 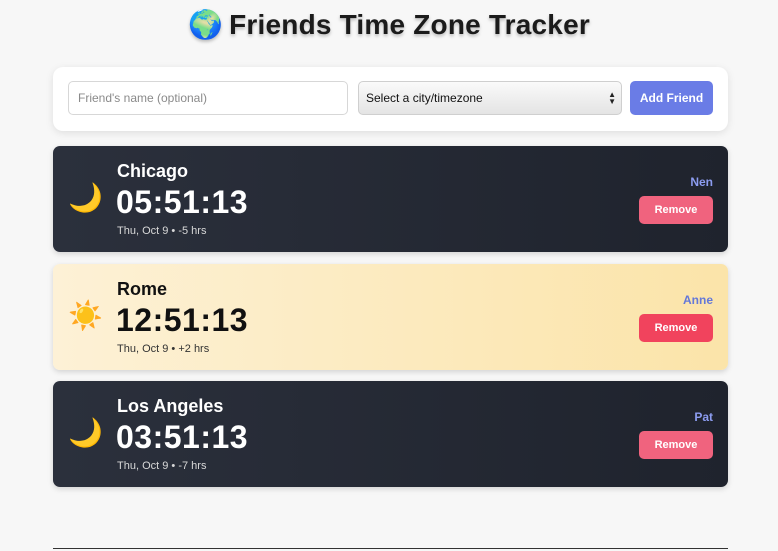 What do you see at coordinates (206, 24) in the screenshot?
I see `globe-icon: 🌍` at bounding box center [206, 24].